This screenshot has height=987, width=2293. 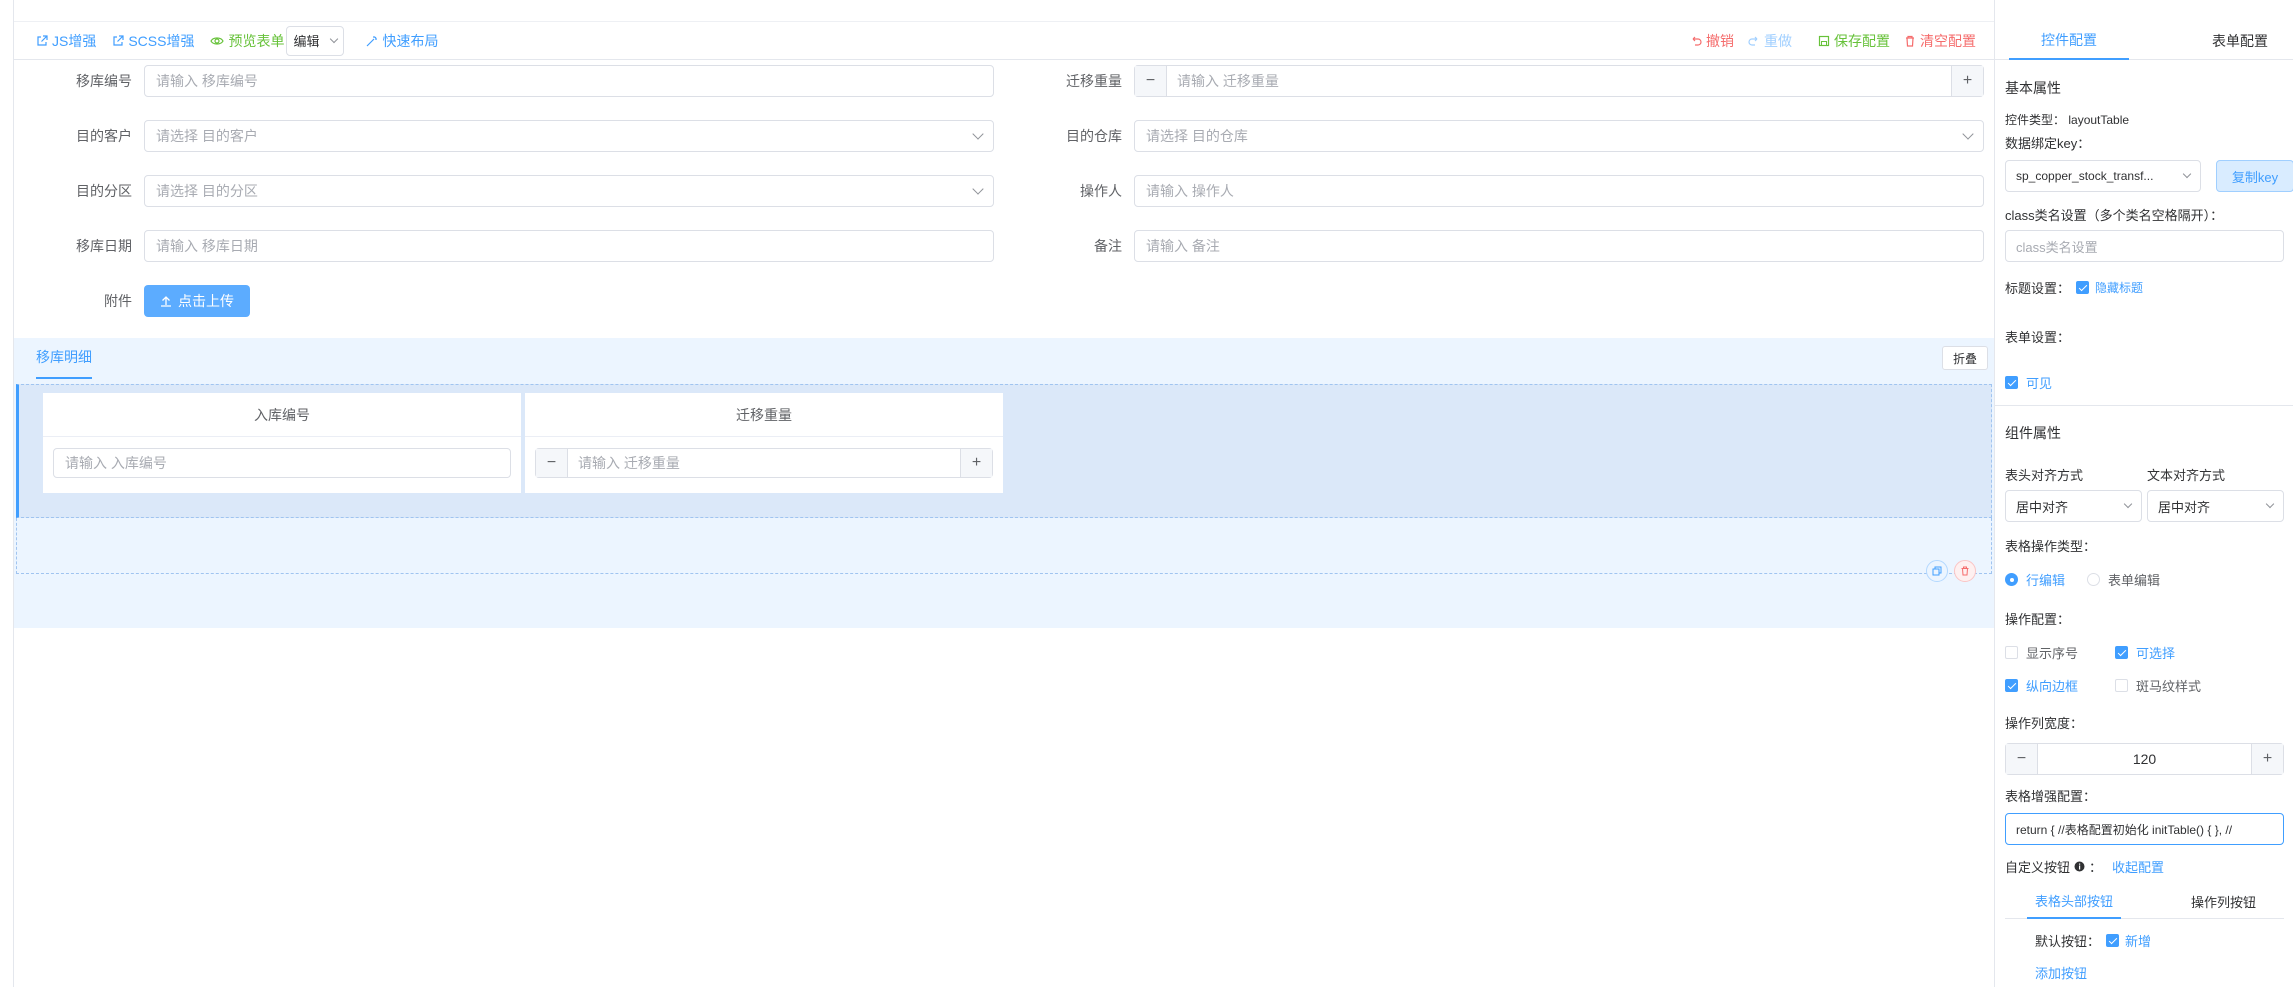 I want to click on redo-button: 重做, so click(x=1770, y=41).